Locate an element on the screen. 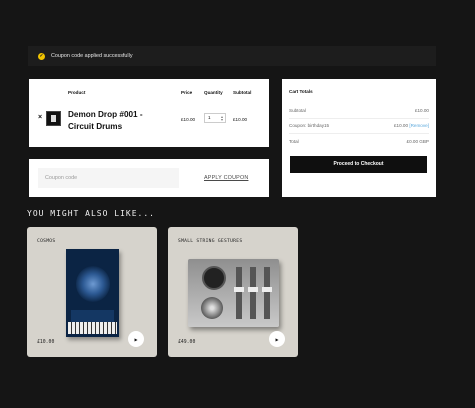  coupon-box: Coupon code APPLY COUPON is located at coordinates (149, 178).